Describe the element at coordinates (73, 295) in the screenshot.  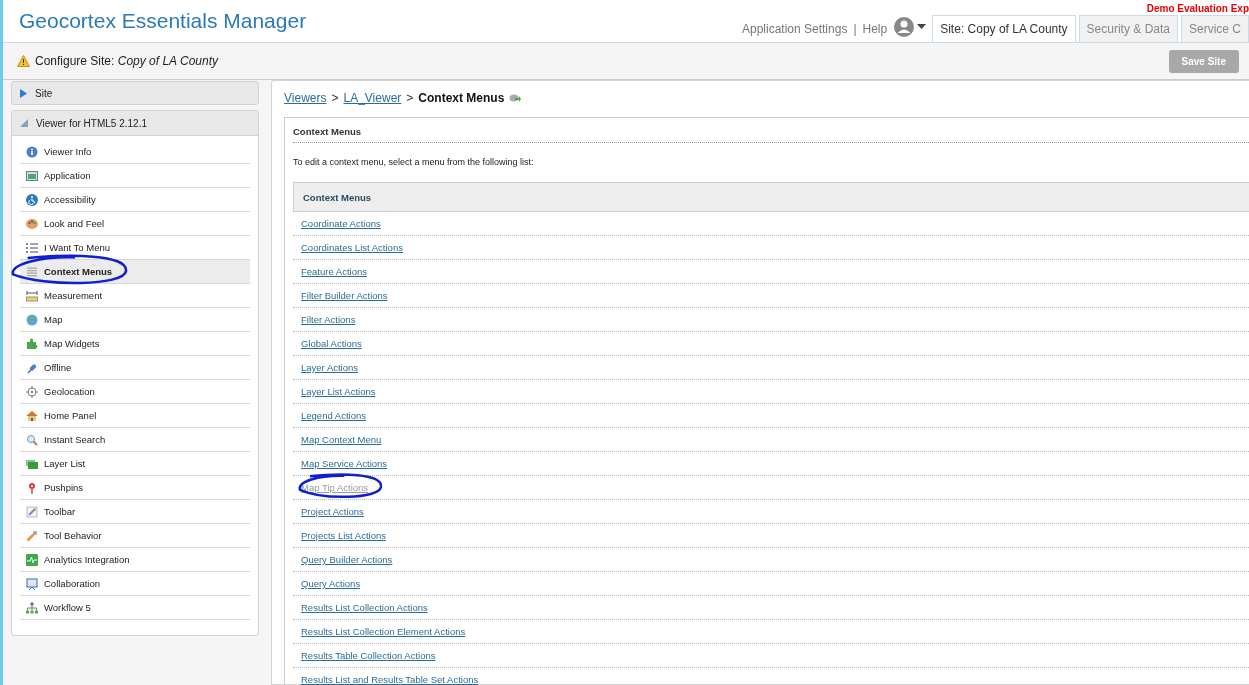
I see `item-label: Measurement` at that location.